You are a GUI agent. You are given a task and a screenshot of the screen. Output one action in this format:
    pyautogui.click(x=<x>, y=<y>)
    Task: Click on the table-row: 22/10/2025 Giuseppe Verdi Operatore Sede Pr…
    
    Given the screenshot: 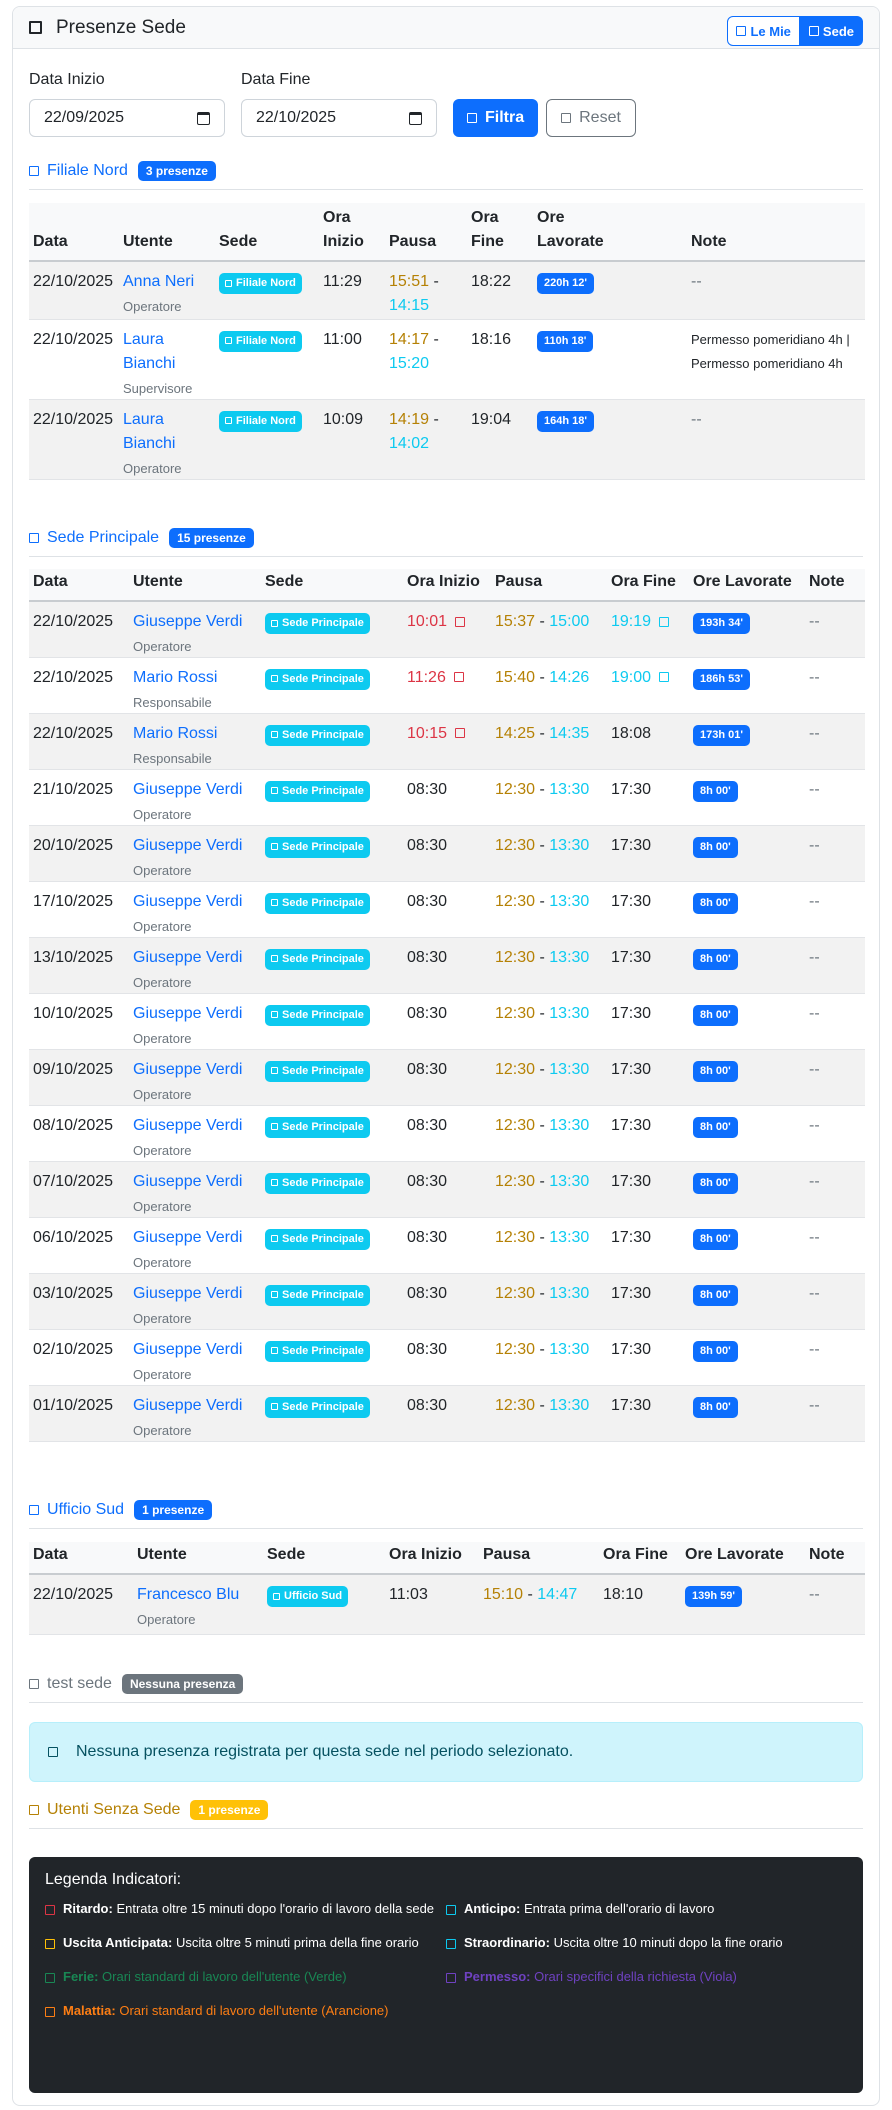 What is the action you would take?
    pyautogui.click(x=447, y=629)
    